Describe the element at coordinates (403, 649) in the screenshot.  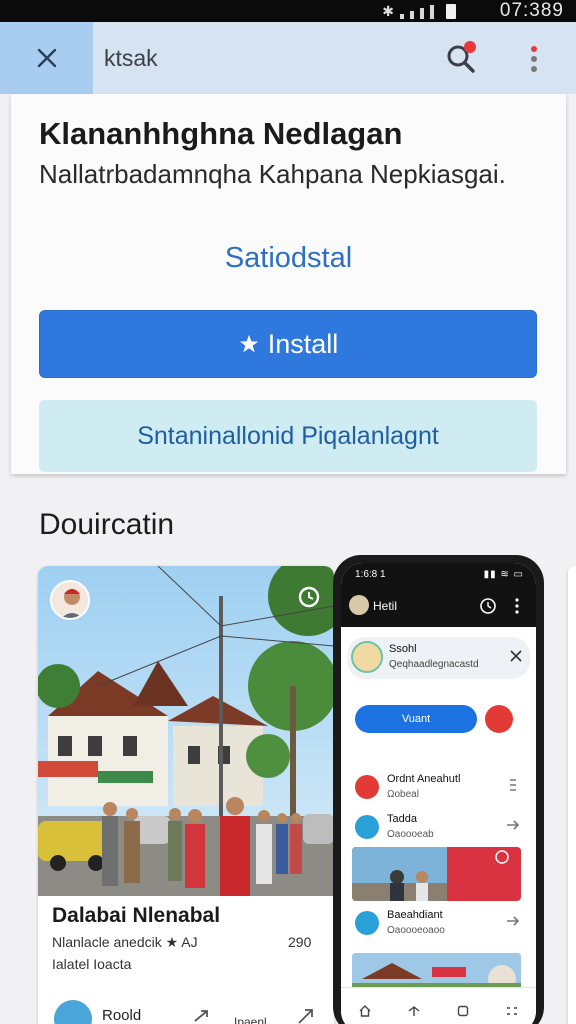
I see `notification-title: Ssohl` at that location.